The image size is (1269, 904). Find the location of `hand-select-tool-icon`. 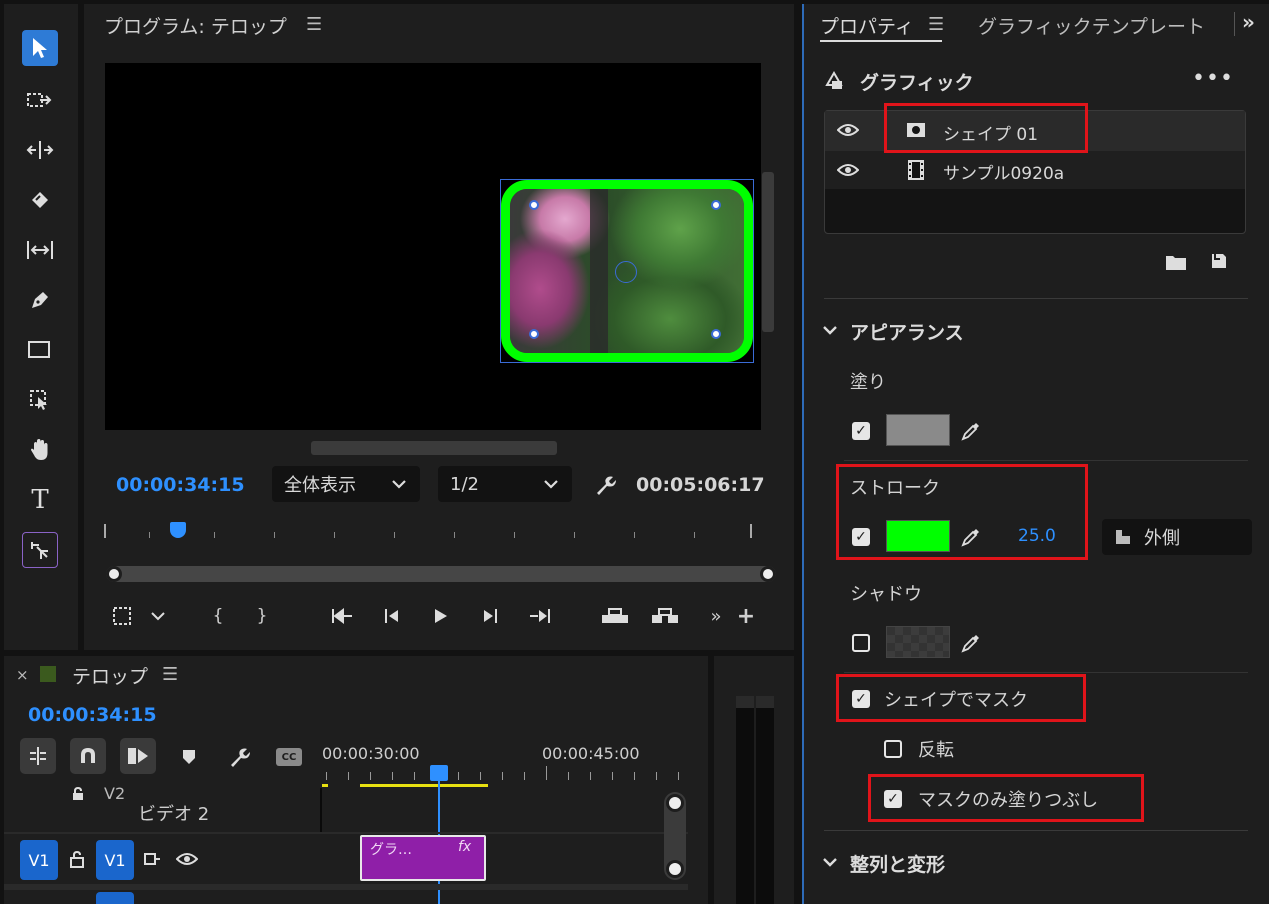

hand-select-tool-icon is located at coordinates (40, 400).